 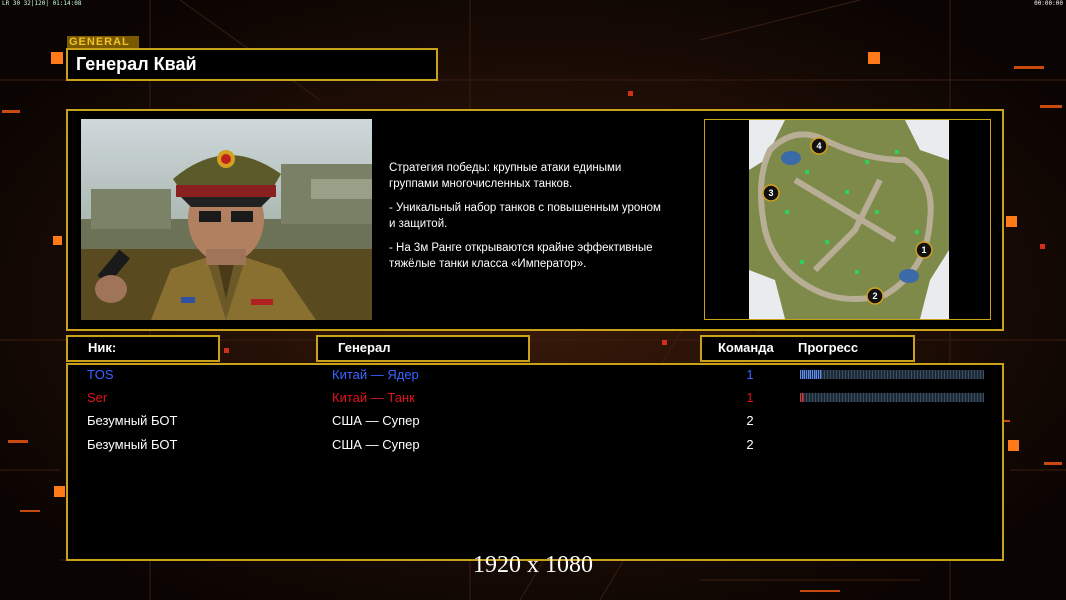 I want to click on general-portrait, so click(x=226, y=219).